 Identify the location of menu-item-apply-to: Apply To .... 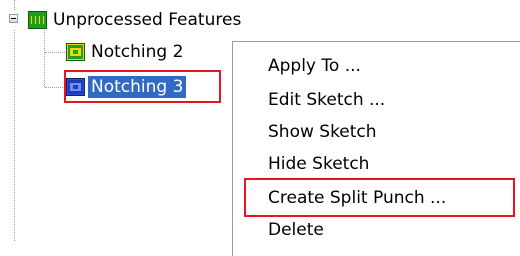
(314, 66).